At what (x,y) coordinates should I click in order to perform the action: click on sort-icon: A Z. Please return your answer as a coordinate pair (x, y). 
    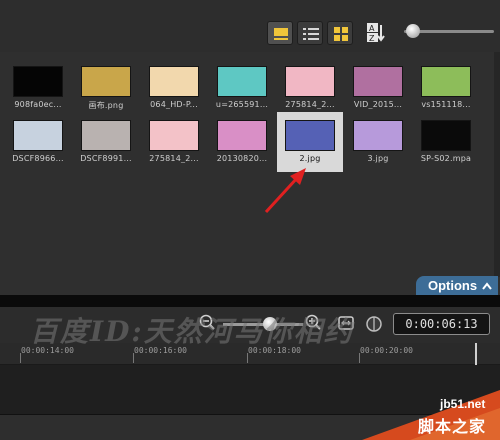
    Looking at the image, I should click on (376, 33).